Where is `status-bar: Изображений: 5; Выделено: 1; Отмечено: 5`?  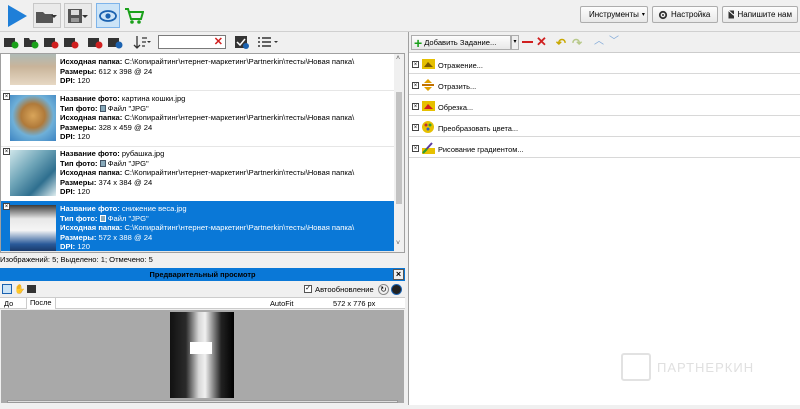
status-bar: Изображений: 5; Выделено: 1; Отмечено: 5 is located at coordinates (76, 259).